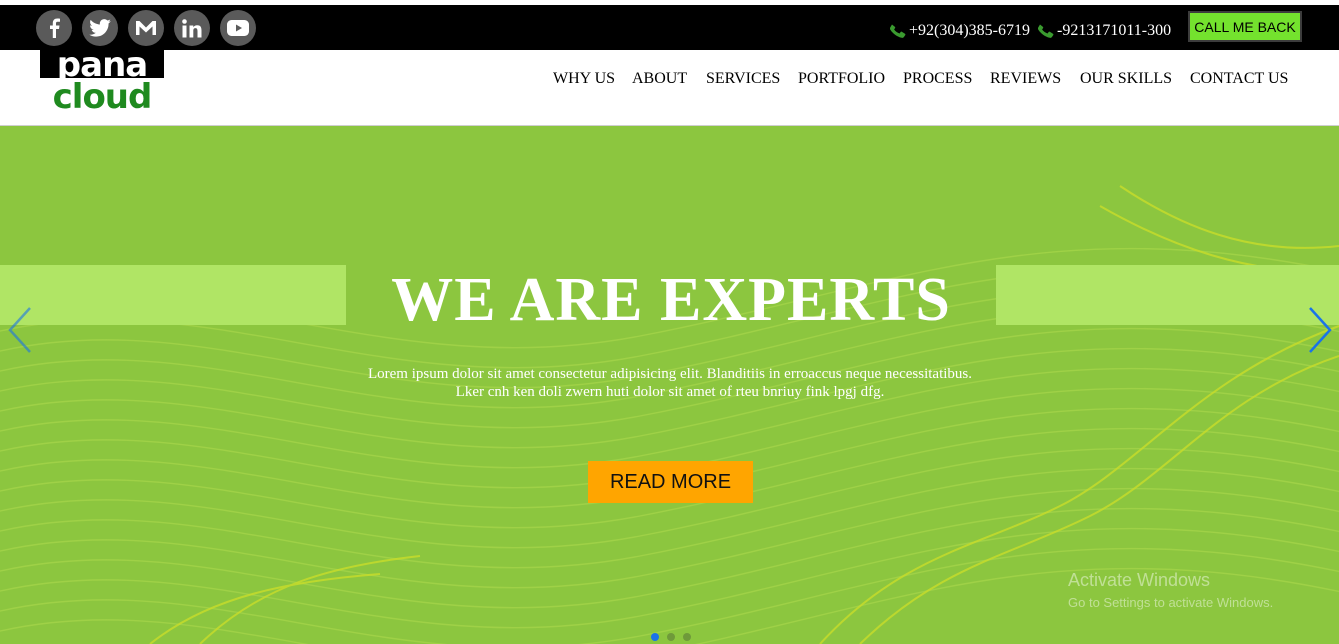 This screenshot has width=1339, height=644. Describe the element at coordinates (192, 28) in the screenshot. I see `linkedin-icon` at that location.